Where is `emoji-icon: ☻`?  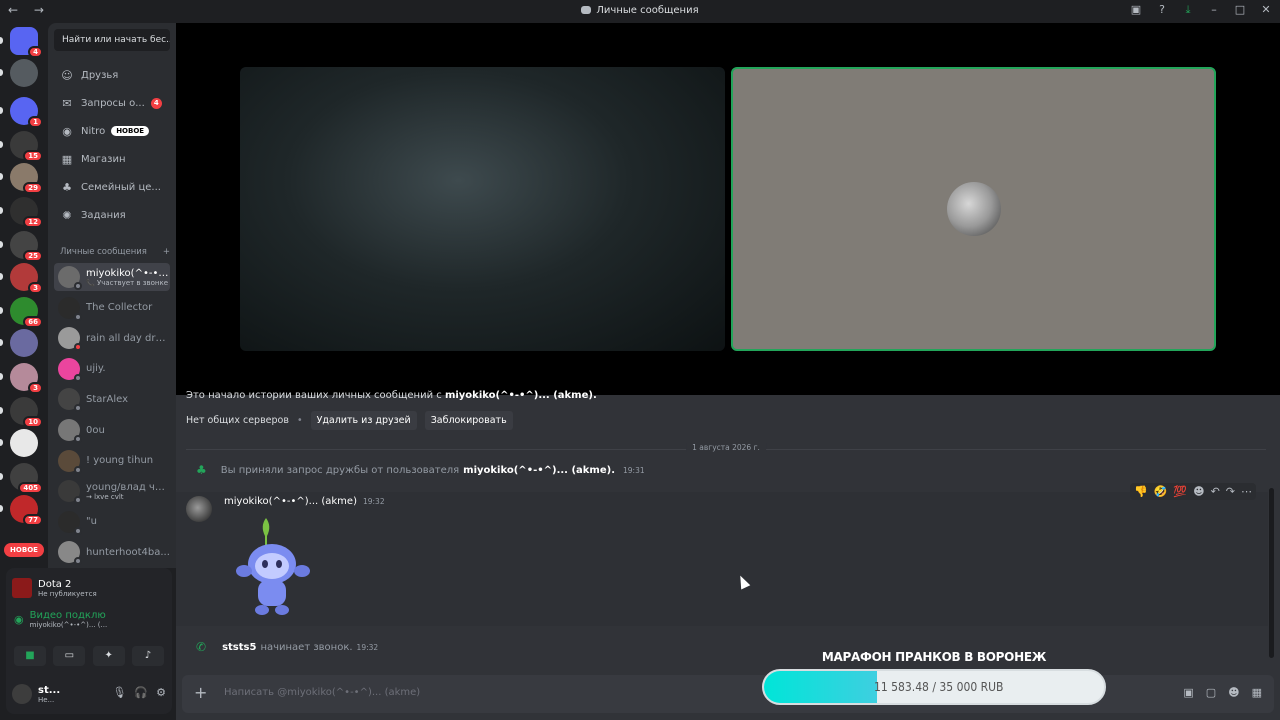
emoji-icon: ☻ is located at coordinates (1233, 692).